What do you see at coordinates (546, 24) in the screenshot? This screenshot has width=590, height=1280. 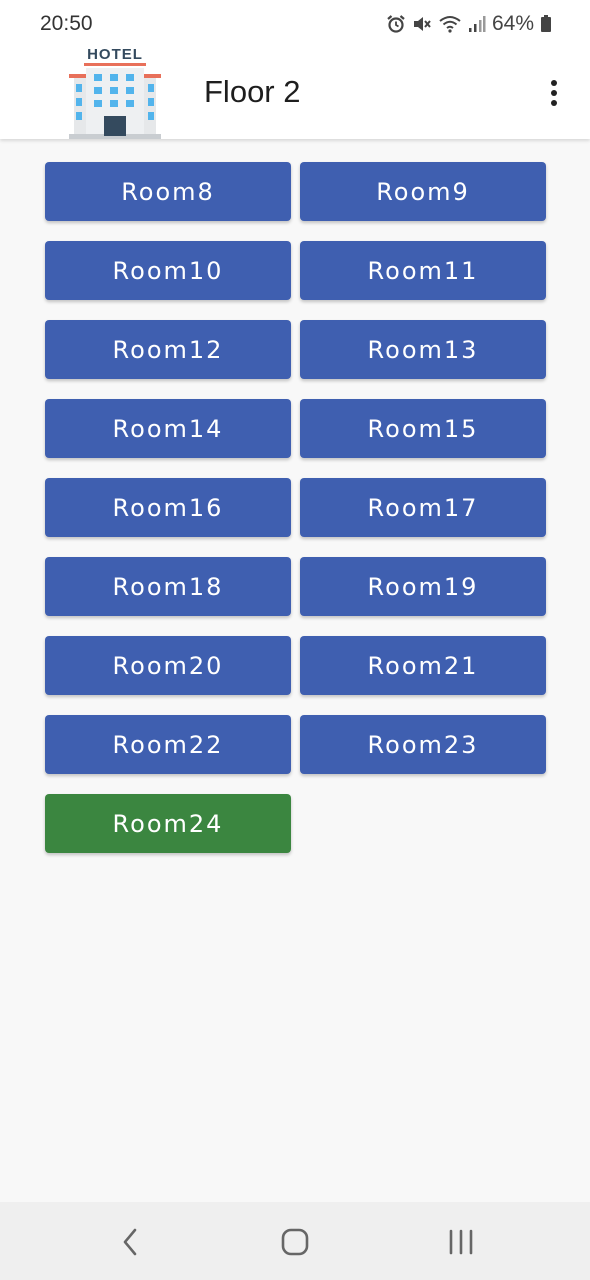 I see `battery-icon` at bounding box center [546, 24].